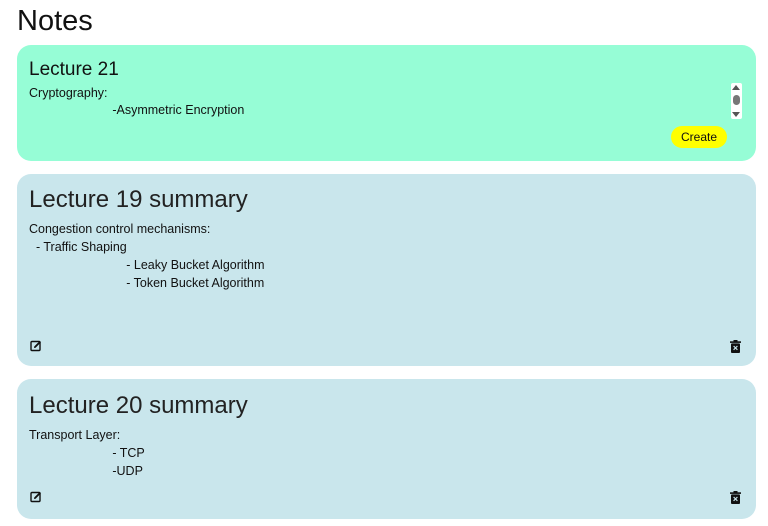  I want to click on note-title: Lecture 20 summary, so click(138, 405).